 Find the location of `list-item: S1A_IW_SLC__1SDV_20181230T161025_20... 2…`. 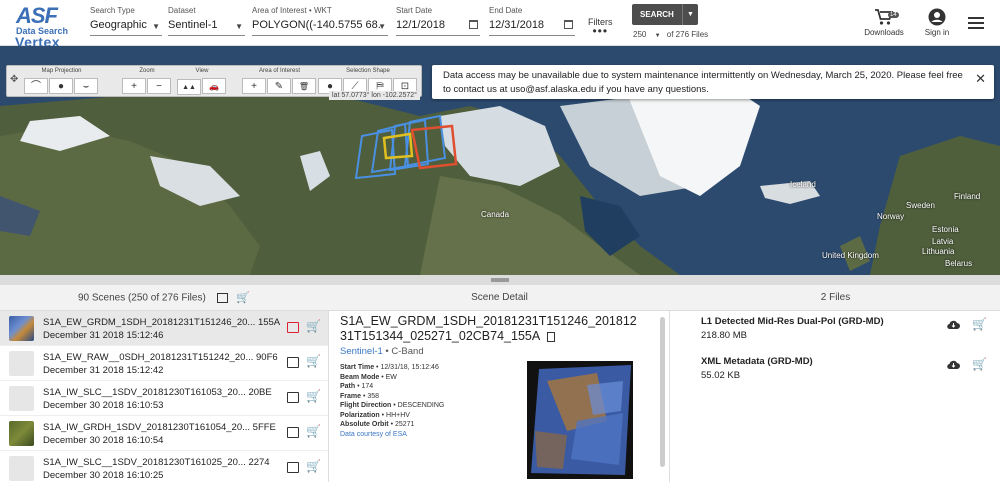

list-item: S1A_IW_SLC__1SDV_20181230T161025_20... 2… is located at coordinates (164, 466).